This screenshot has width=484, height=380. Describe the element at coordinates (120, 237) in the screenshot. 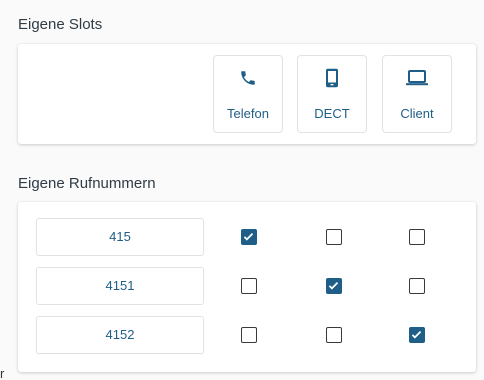

I see `number-field: 415` at that location.